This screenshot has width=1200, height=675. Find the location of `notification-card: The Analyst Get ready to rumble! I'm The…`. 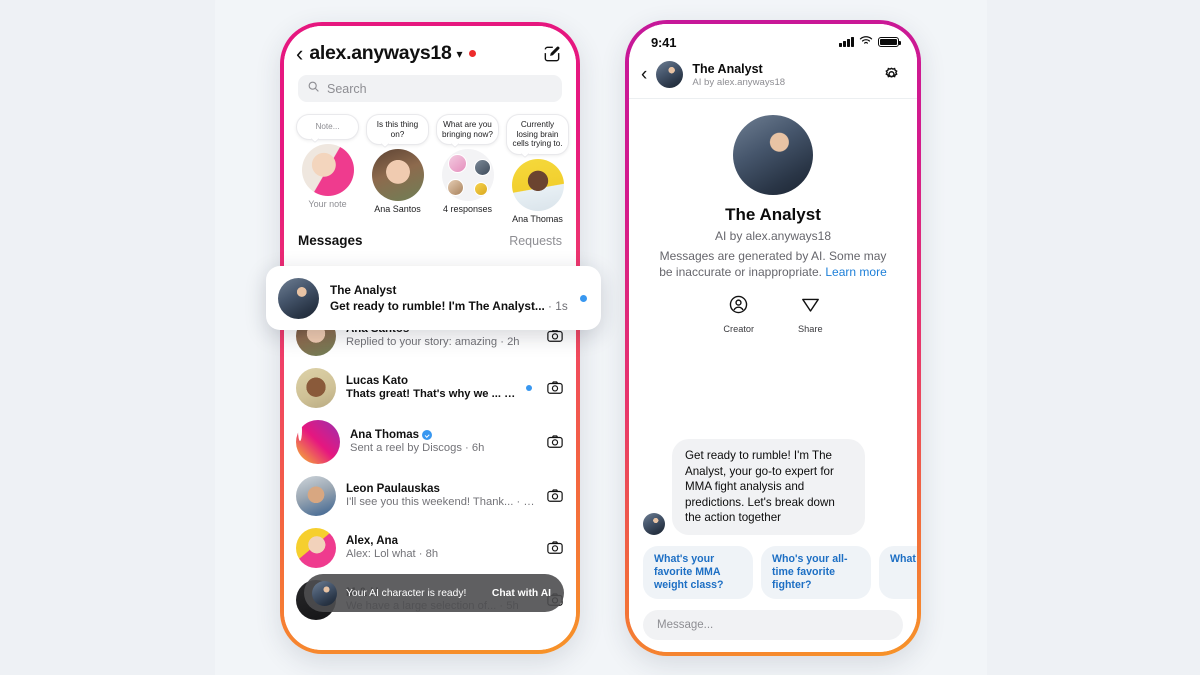

notification-card: The Analyst Get ready to rumble! I'm The… is located at coordinates (433, 298).